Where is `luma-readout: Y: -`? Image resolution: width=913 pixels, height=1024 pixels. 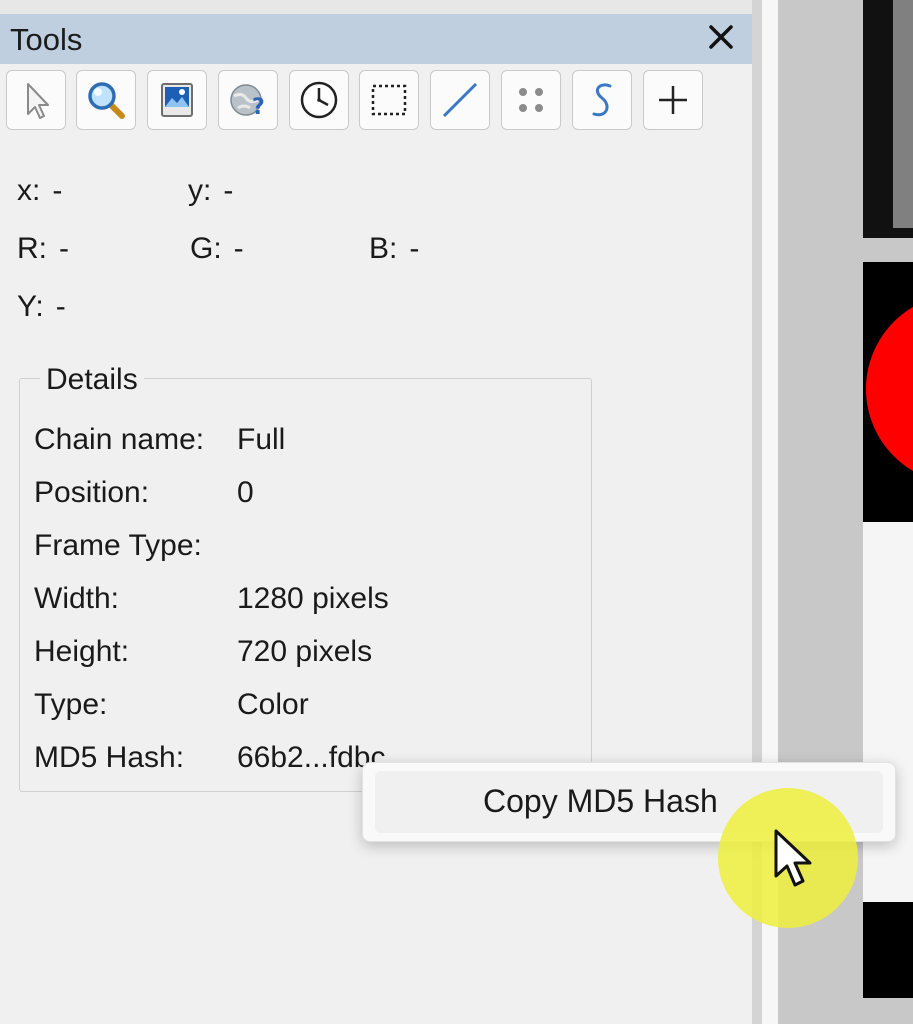
luma-readout: Y: - is located at coordinates (41, 307).